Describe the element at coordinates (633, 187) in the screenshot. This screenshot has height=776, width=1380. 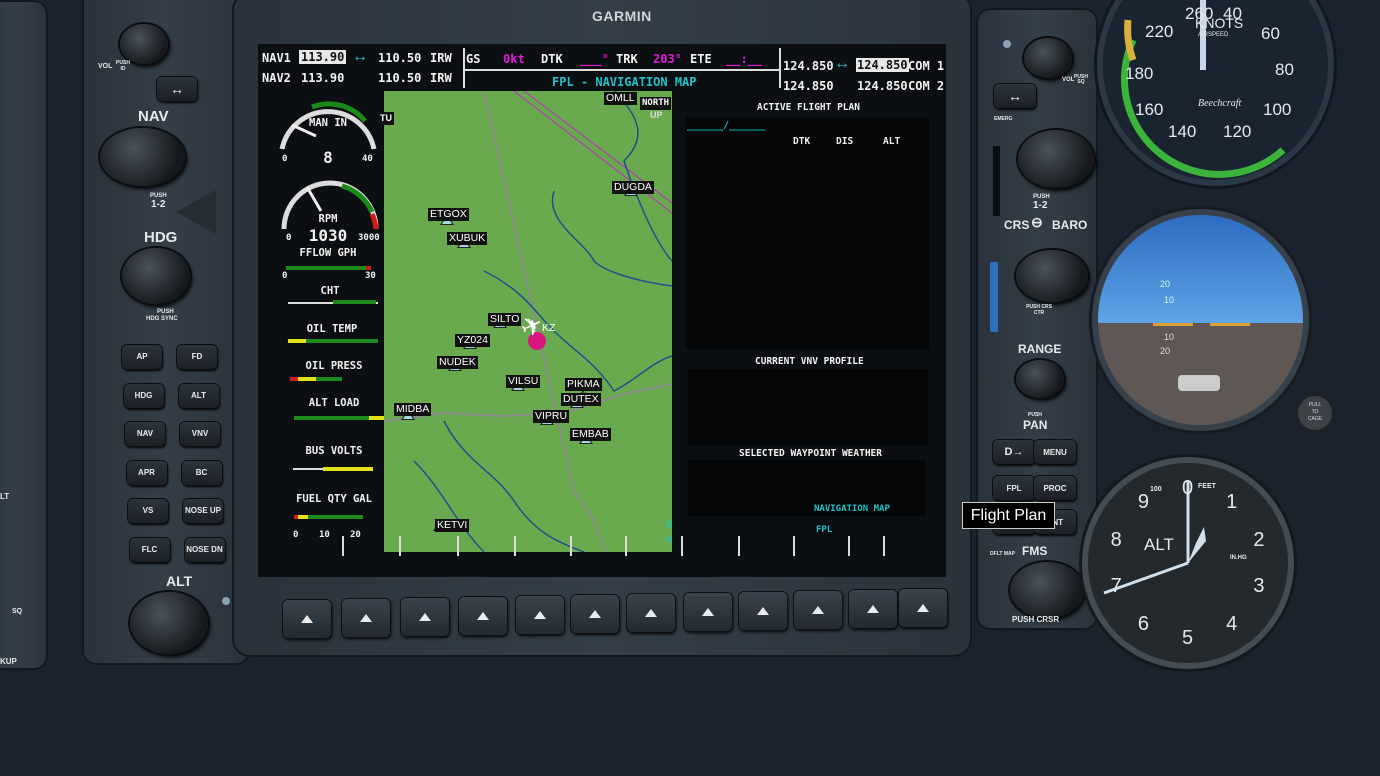
I see `waypoint-label: DUGDA` at that location.